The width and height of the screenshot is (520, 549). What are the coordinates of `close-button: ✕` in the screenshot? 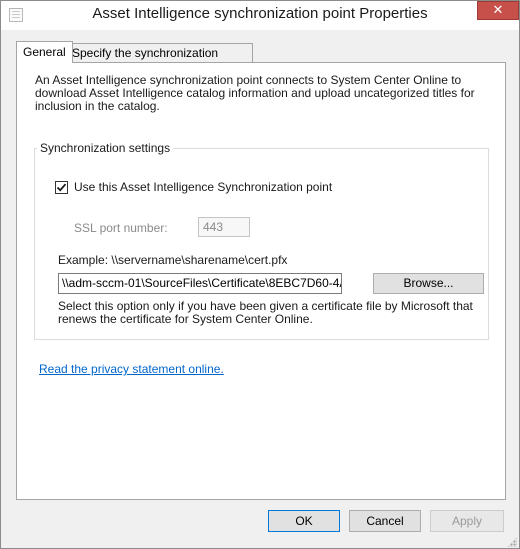 It's located at (498, 10).